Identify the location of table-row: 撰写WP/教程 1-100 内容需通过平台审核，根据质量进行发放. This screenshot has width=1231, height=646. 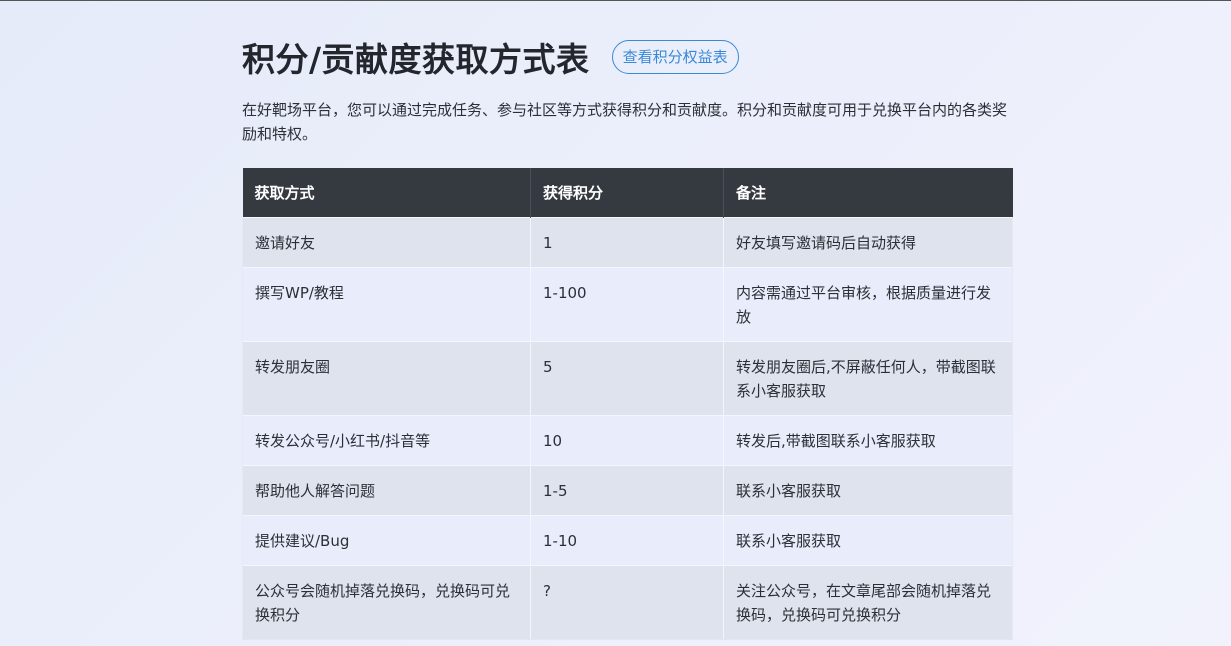
(627, 304).